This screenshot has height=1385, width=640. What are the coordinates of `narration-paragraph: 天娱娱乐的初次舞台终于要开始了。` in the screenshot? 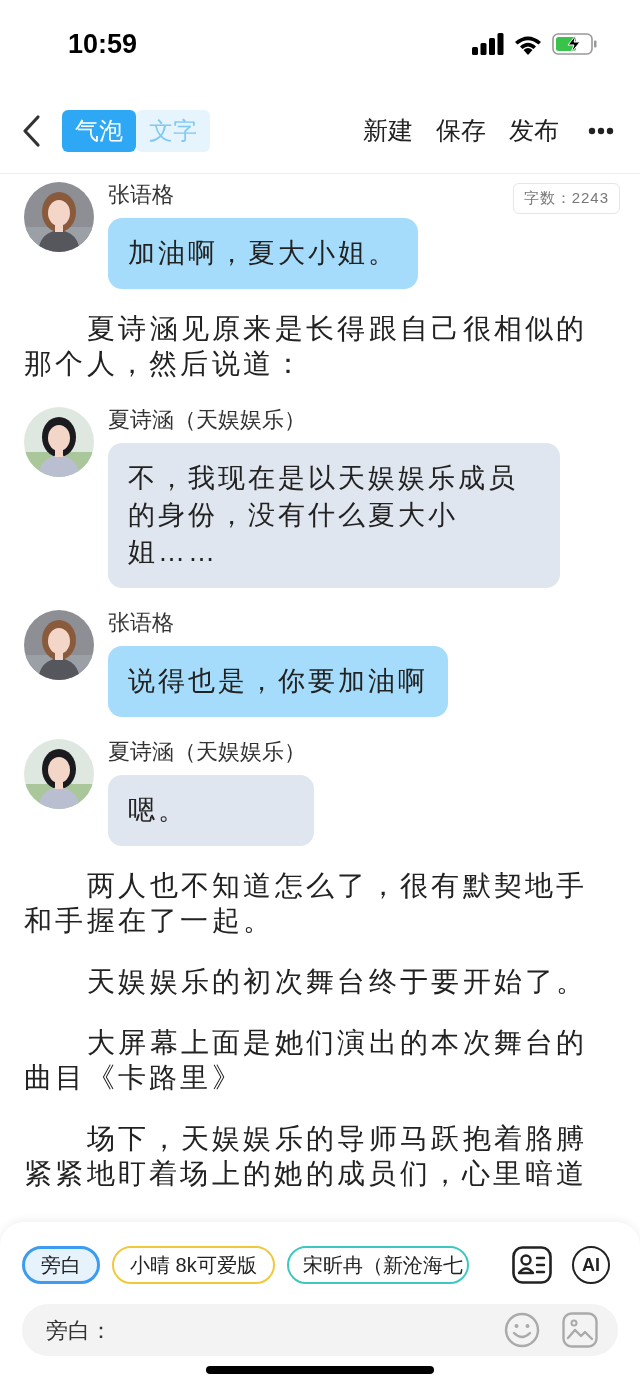 It's located at (337, 982).